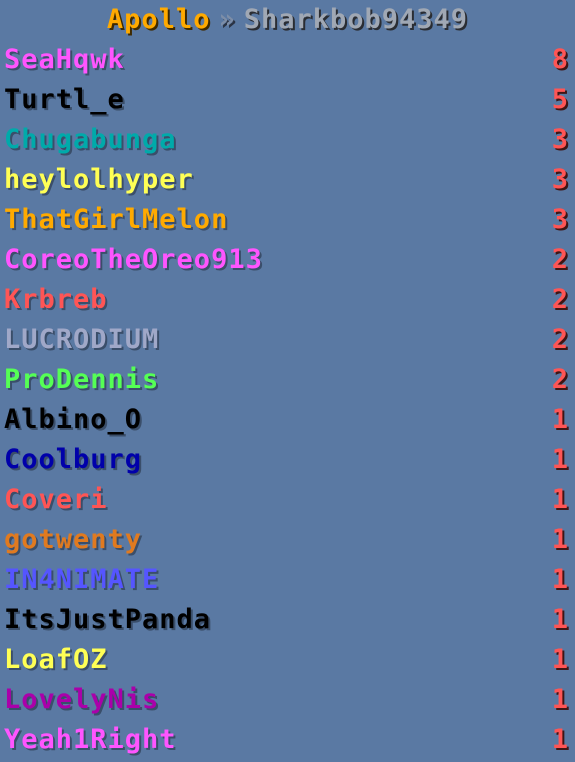  Describe the element at coordinates (56, 299) in the screenshot. I see `player-entry-name: Krbreb` at that location.